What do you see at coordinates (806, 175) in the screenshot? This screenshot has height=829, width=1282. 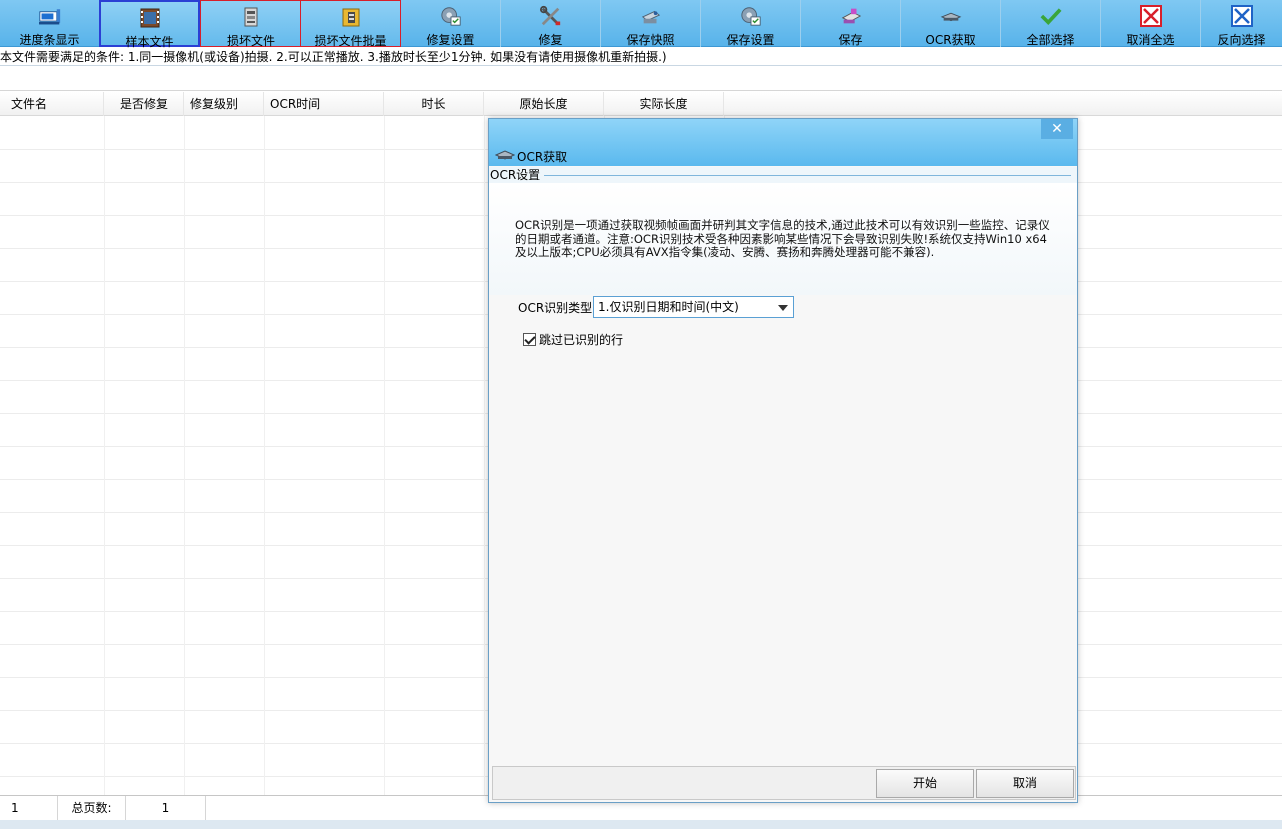 I see `group-divider` at bounding box center [806, 175].